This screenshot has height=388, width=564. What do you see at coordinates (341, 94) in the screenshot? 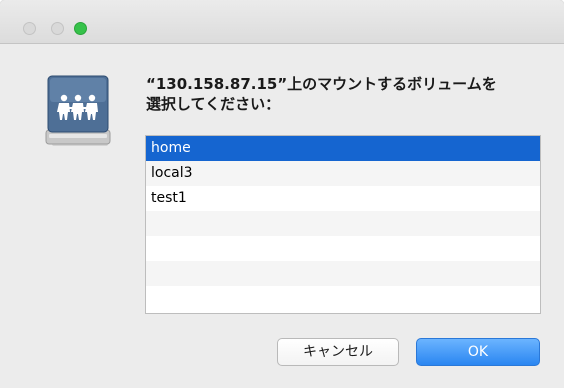
I see `dialog-prompt: “130.158.87.15”上のマウントするボリュームを 選択してください：` at bounding box center [341, 94].